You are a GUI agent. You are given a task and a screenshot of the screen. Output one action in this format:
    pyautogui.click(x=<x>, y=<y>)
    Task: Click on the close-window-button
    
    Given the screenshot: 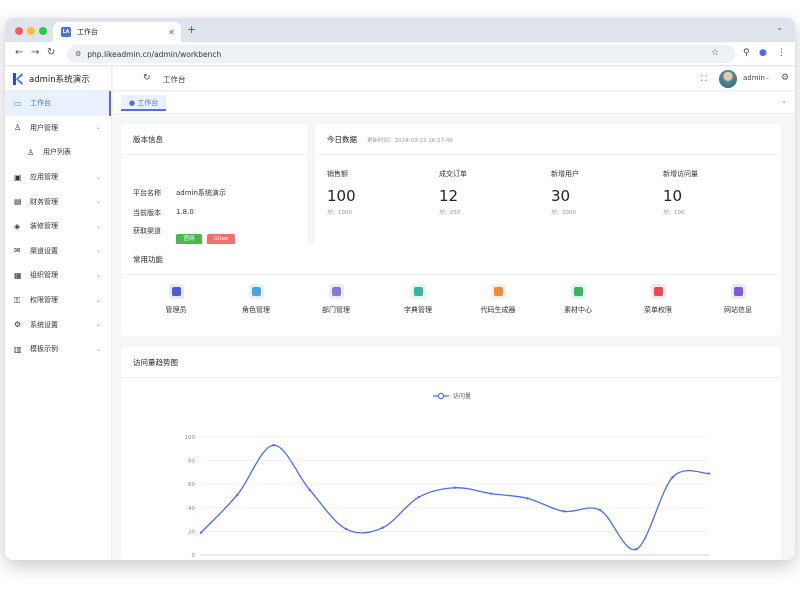 What is the action you would take?
    pyautogui.click(x=19, y=31)
    